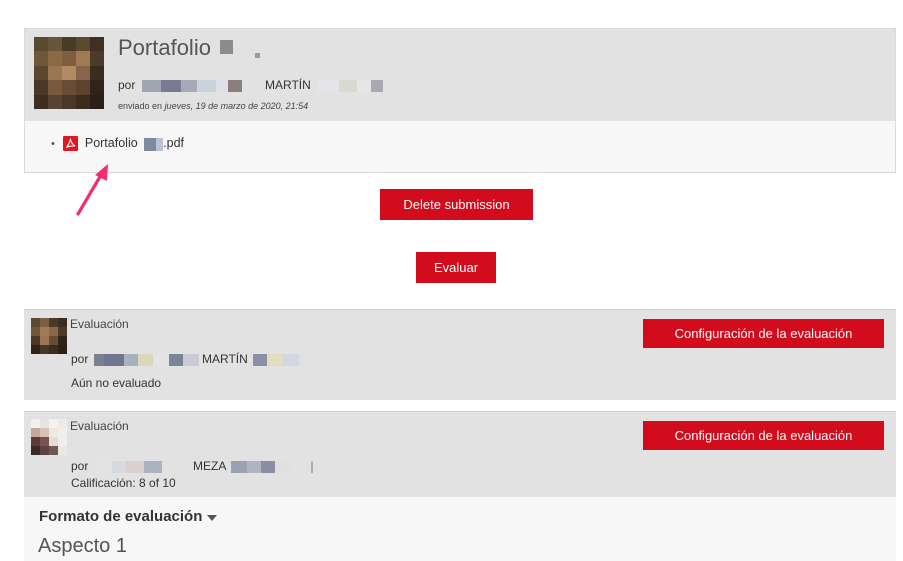 This screenshot has width=903, height=561. I want to click on caret-down-icon, so click(212, 518).